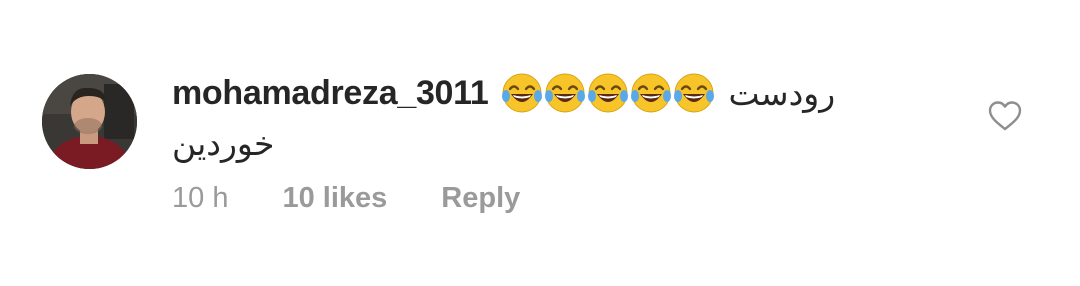 The image size is (1080, 286). I want to click on reply-button: Reply, so click(480, 198).